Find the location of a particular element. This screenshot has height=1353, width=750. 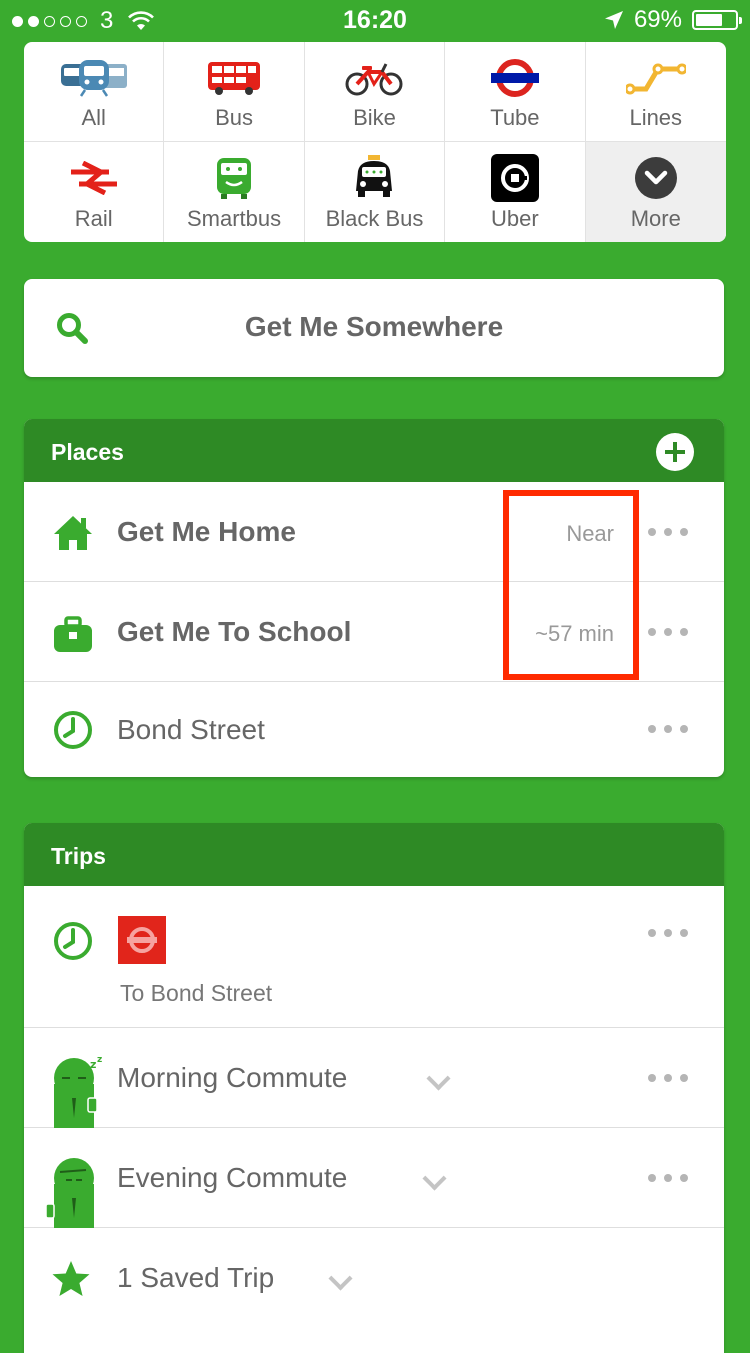

mode-label: Tube is located at coordinates (515, 117).